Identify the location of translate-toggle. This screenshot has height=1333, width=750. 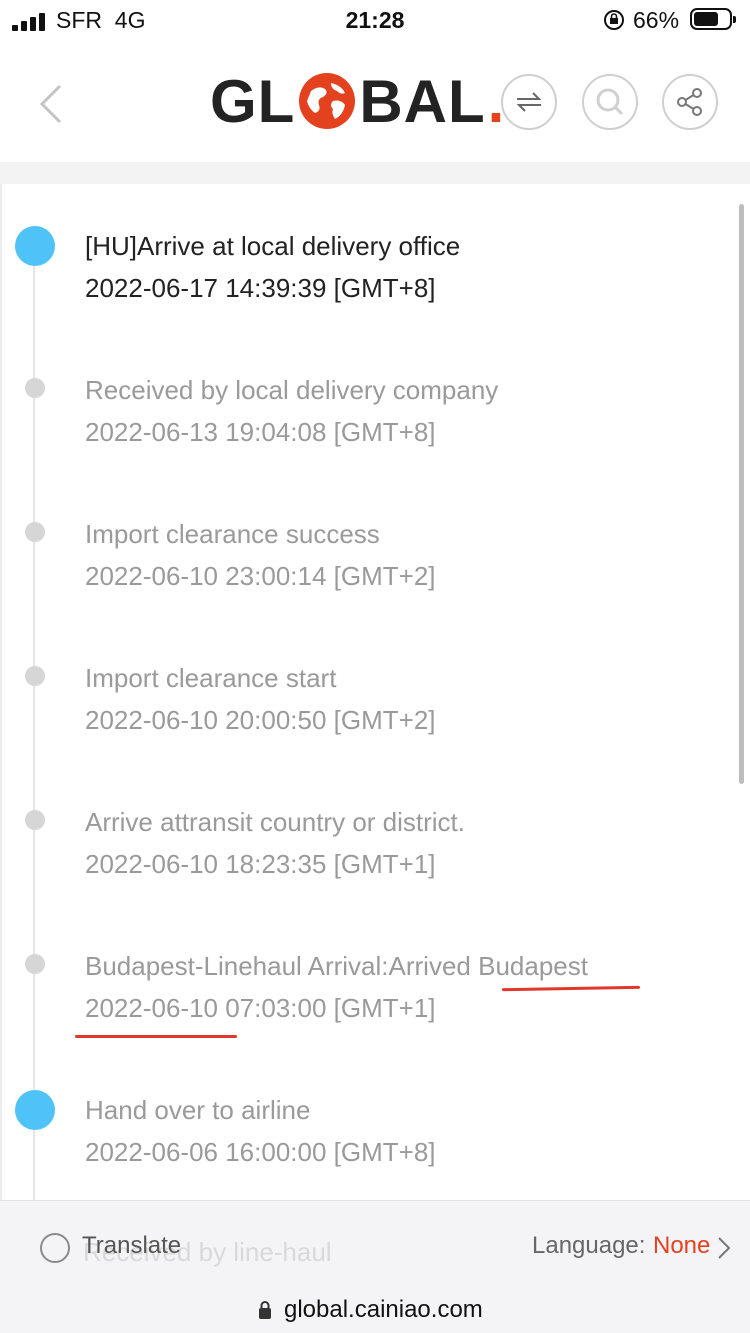
(55, 1248).